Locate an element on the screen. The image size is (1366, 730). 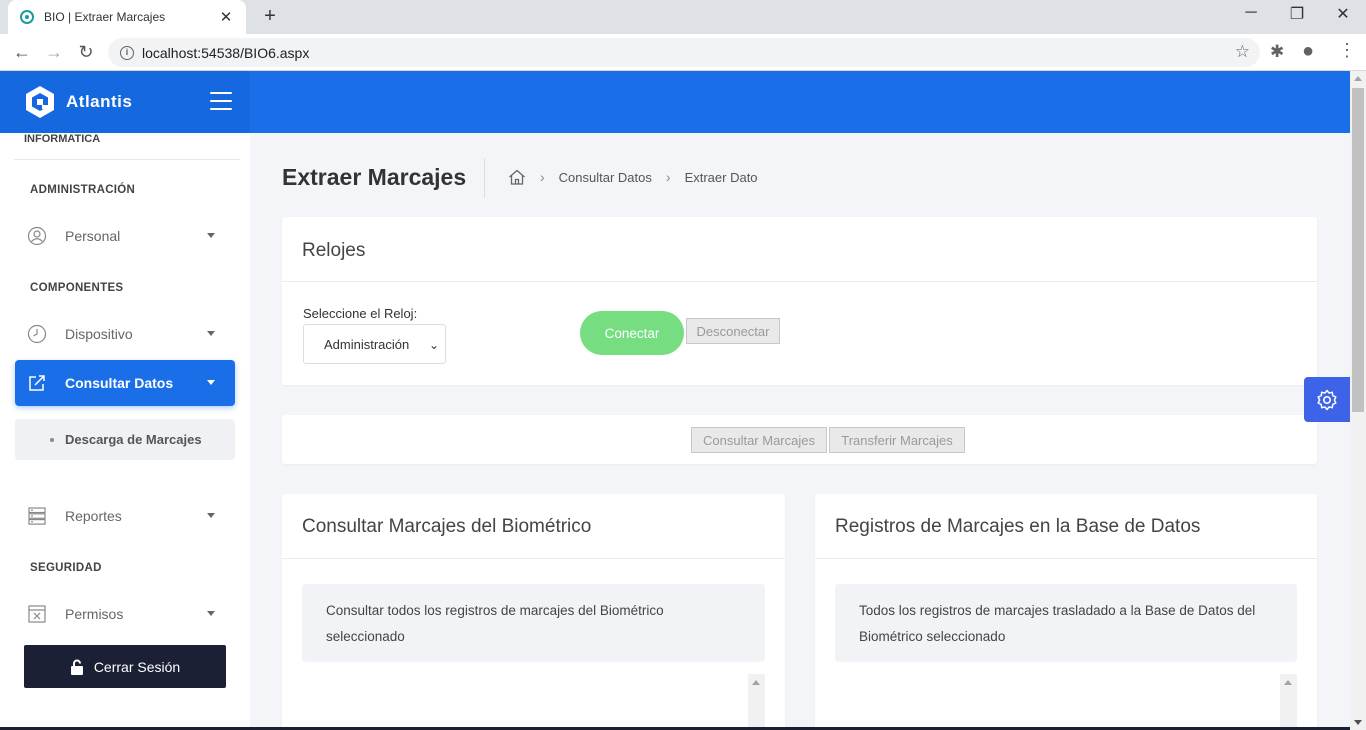
scroll-down-icon is located at coordinates (1358, 722).